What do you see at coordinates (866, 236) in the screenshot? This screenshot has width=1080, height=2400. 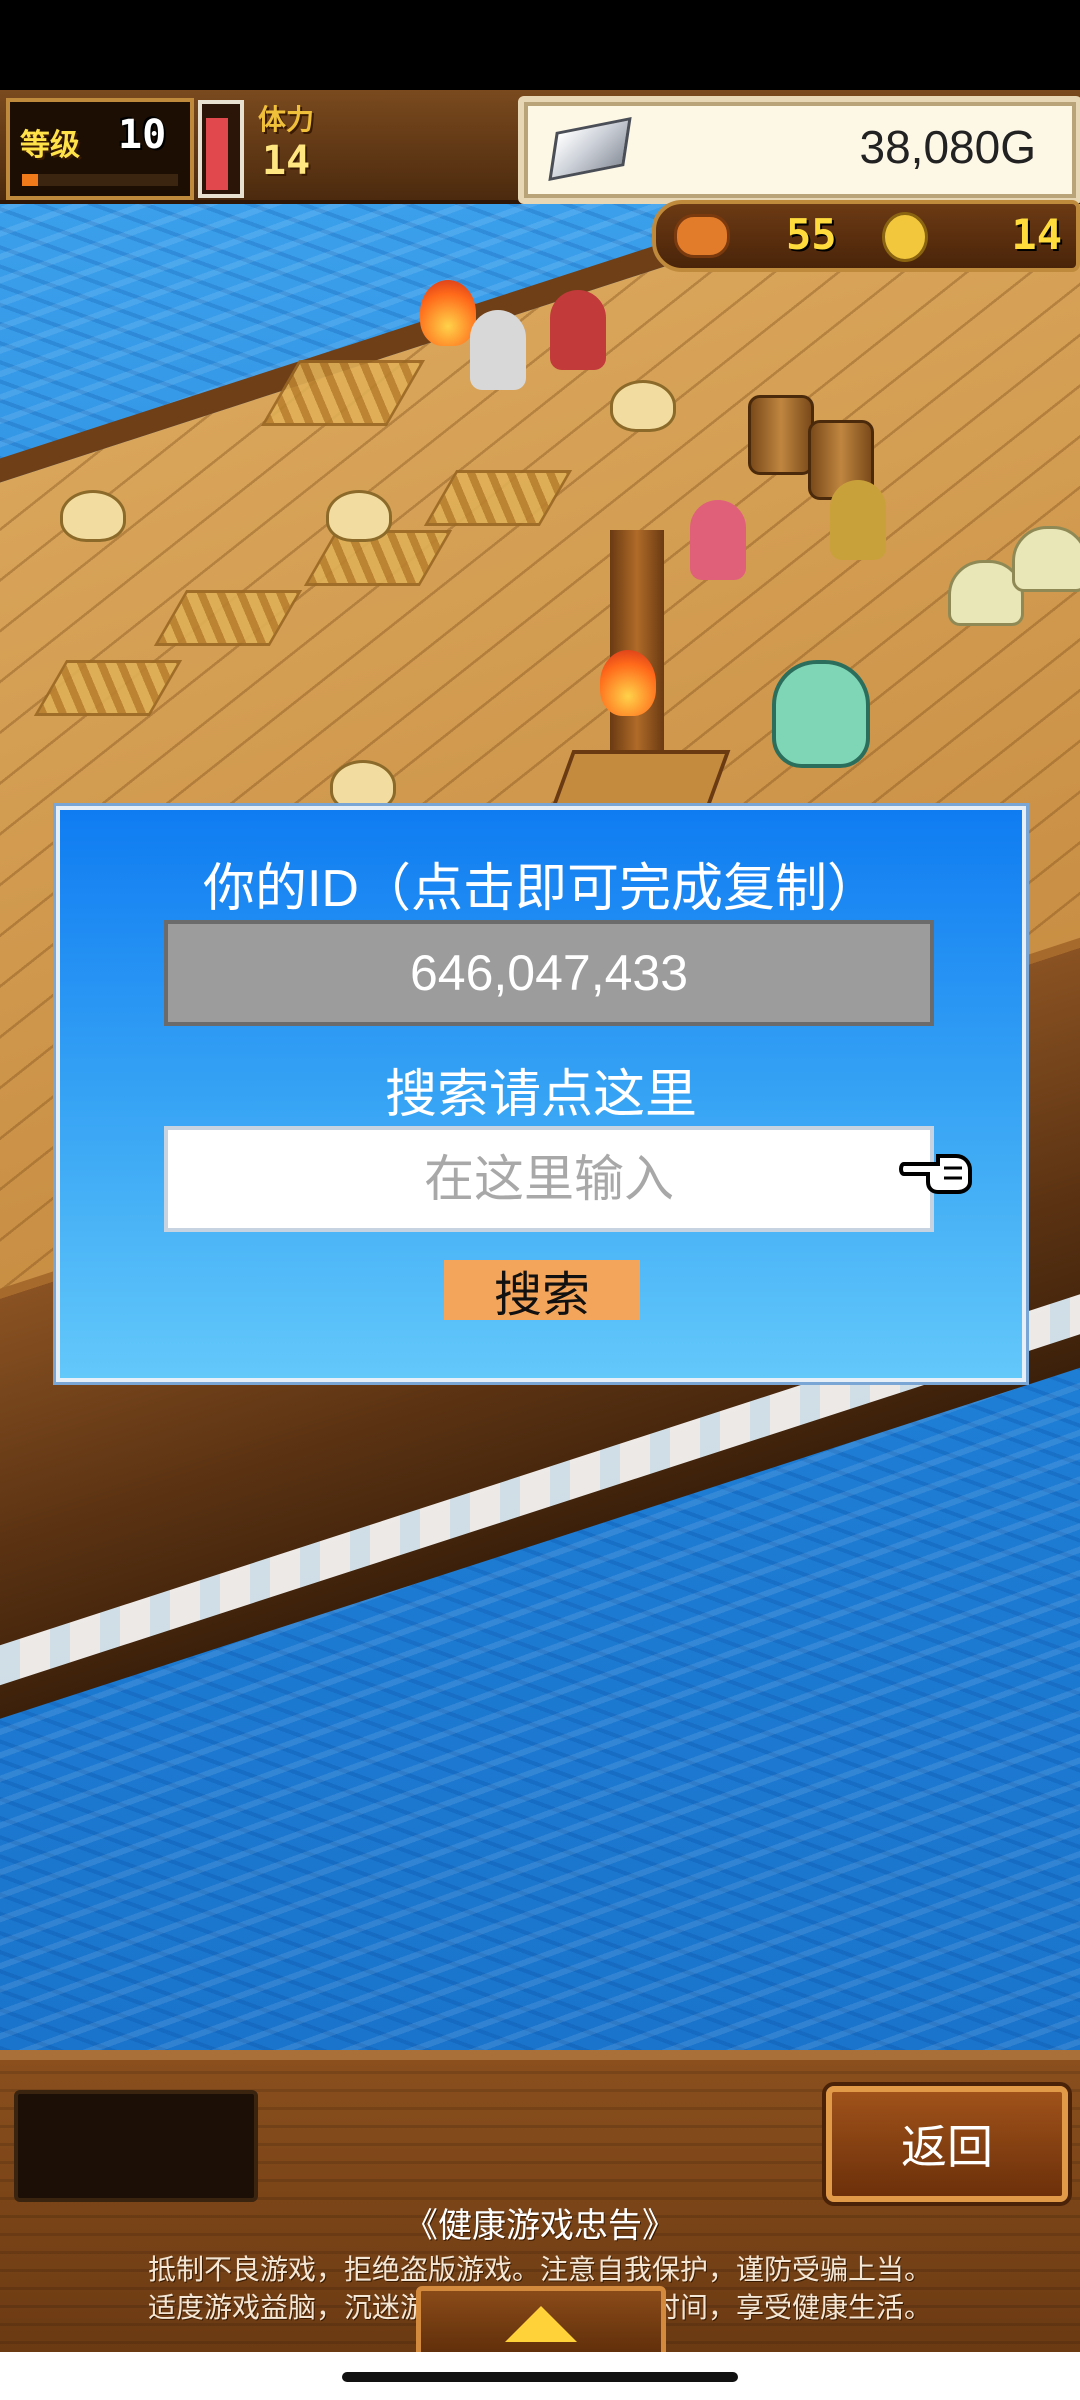 I see `resource-bar: 55 14` at bounding box center [866, 236].